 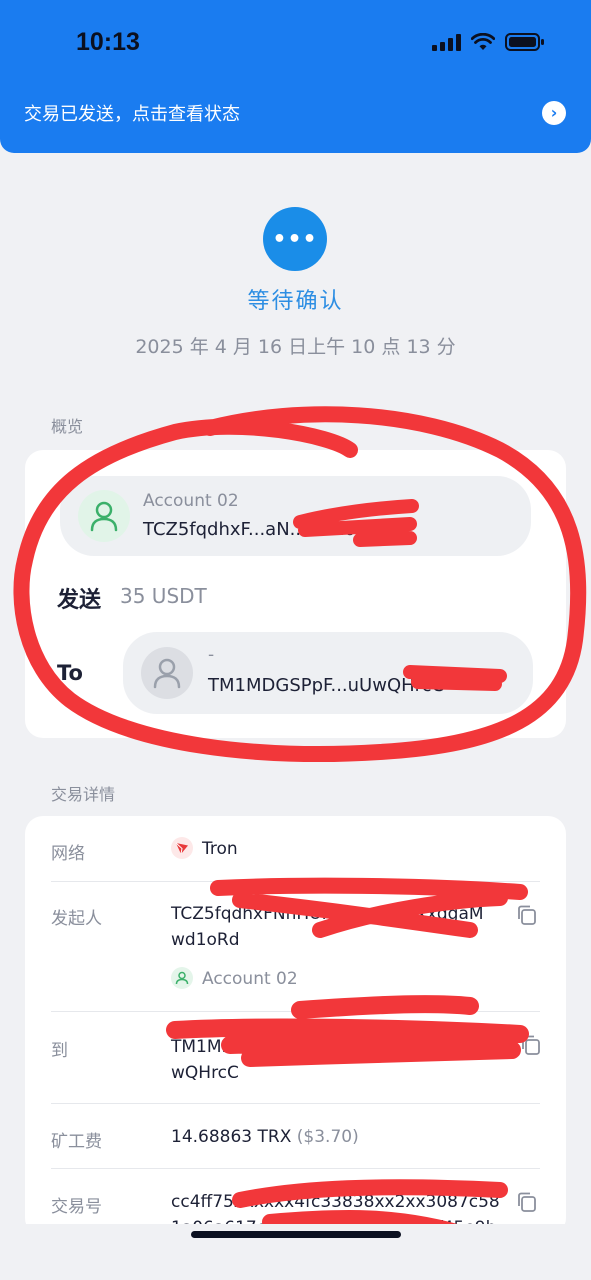 What do you see at coordinates (182, 978) in the screenshot?
I see `account-mini-icon` at bounding box center [182, 978].